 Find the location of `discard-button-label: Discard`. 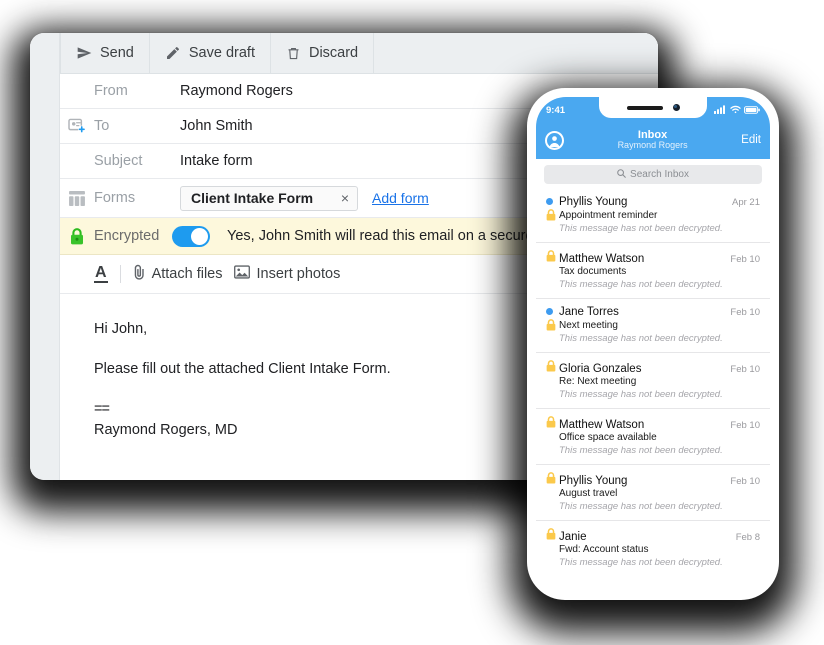

discard-button-label: Discard is located at coordinates (333, 53).